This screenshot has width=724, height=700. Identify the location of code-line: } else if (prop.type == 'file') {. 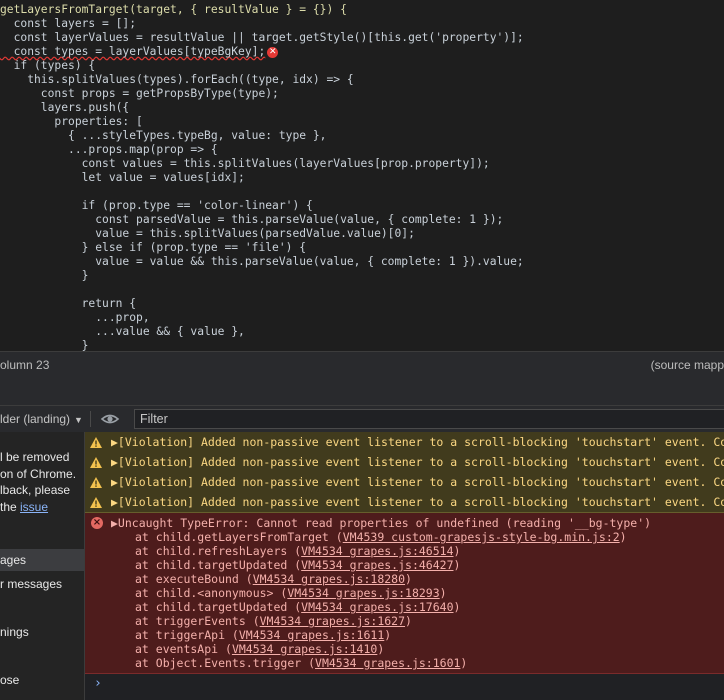
(153, 247).